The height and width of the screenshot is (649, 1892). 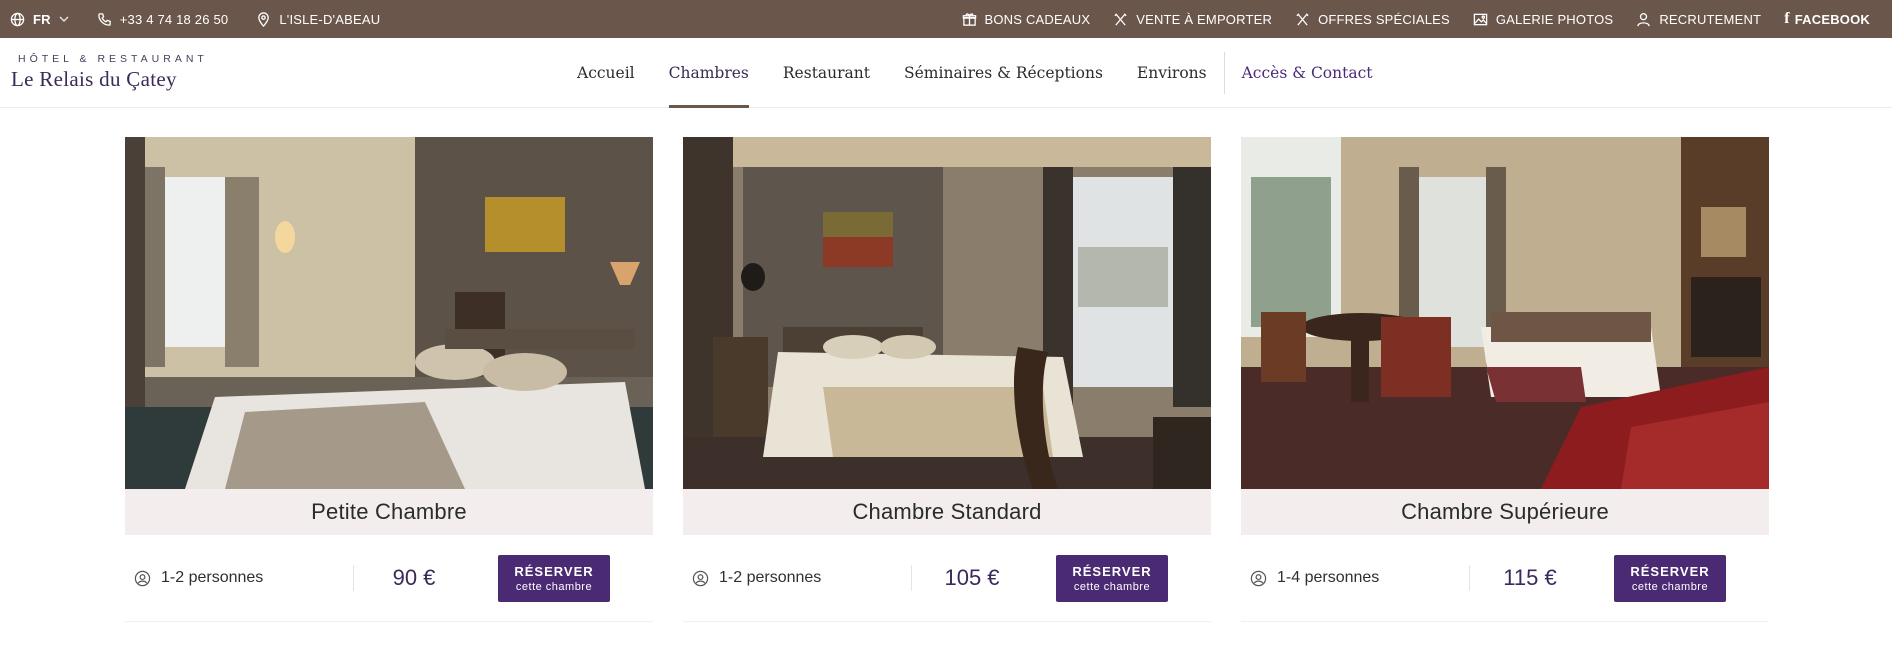 I want to click on language-label: FR, so click(x=42, y=19).